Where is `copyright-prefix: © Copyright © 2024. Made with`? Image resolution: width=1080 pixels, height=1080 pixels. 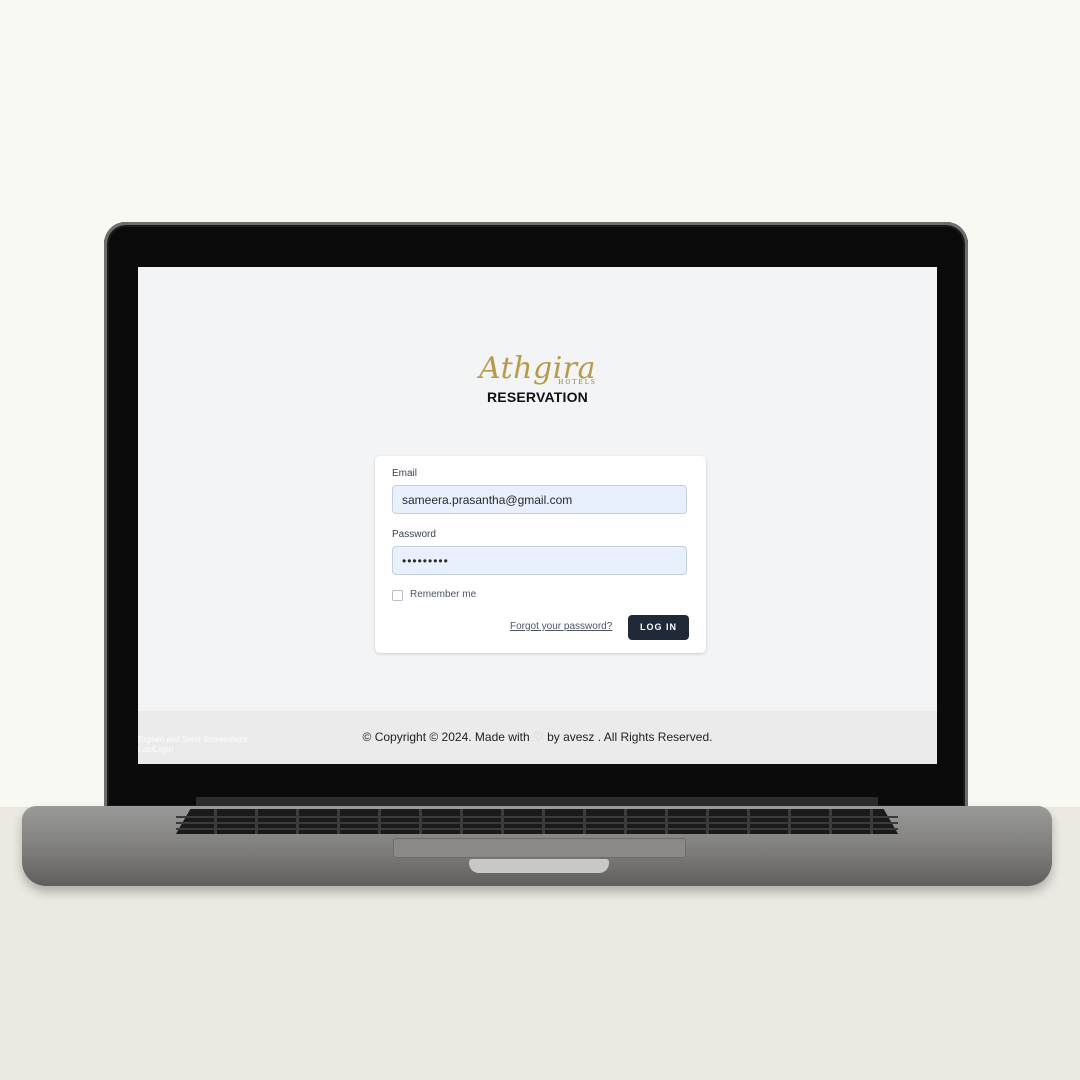
copyright-prefix: © Copyright © 2024. Made with is located at coordinates (446, 737).